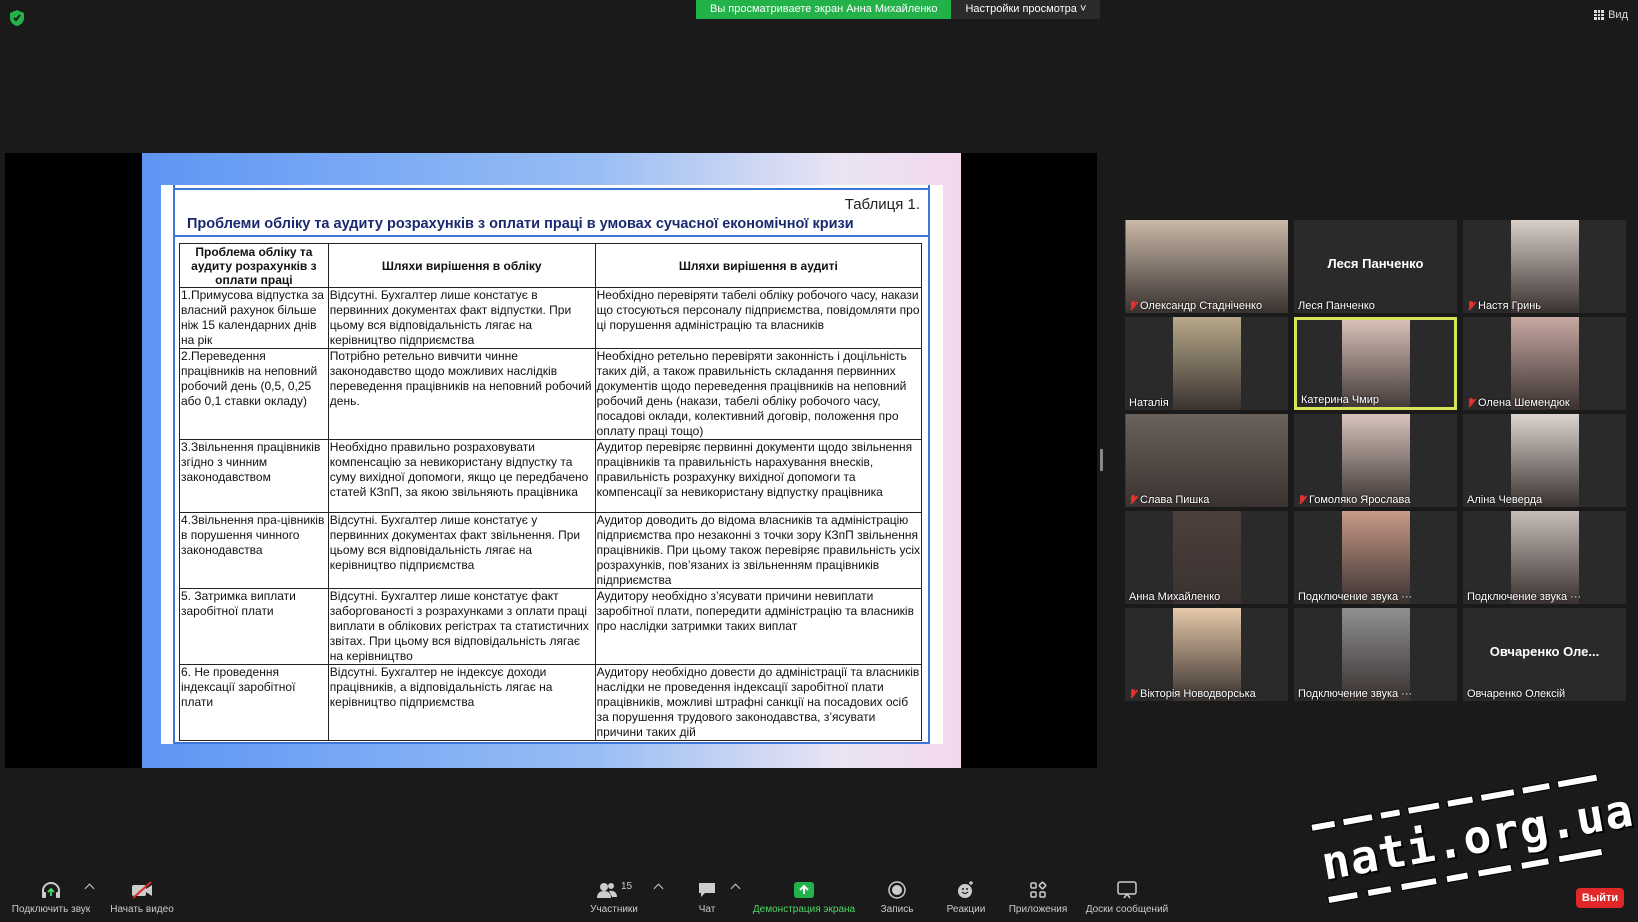  I want to click on participant-tile: Вікторія Новодворська, so click(1206, 654).